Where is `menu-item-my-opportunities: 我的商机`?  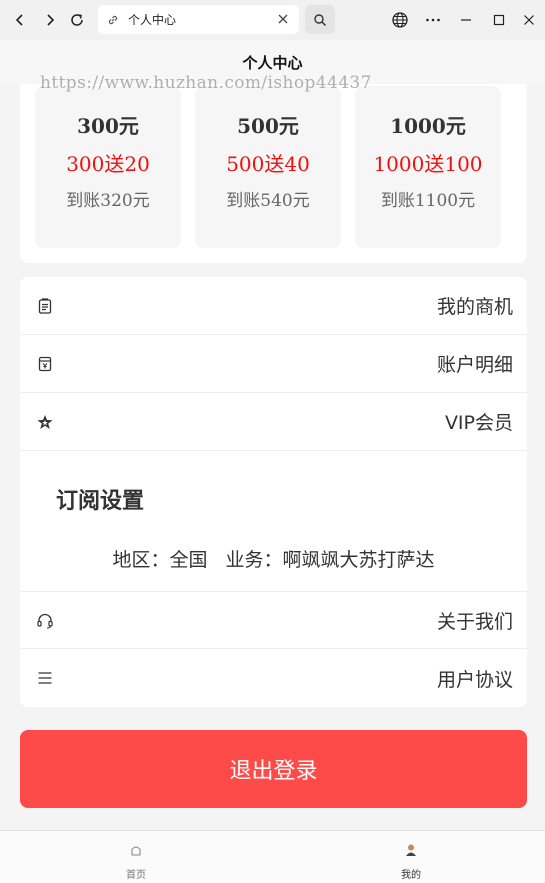 menu-item-my-opportunities: 我的商机 is located at coordinates (273, 306).